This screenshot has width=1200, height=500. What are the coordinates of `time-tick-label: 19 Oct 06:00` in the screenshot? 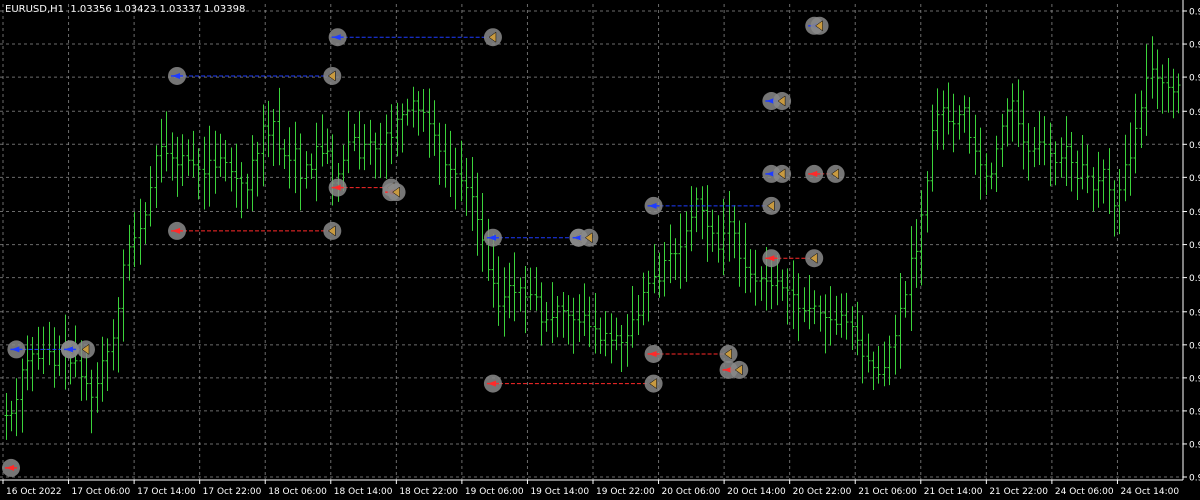 It's located at (494, 492).